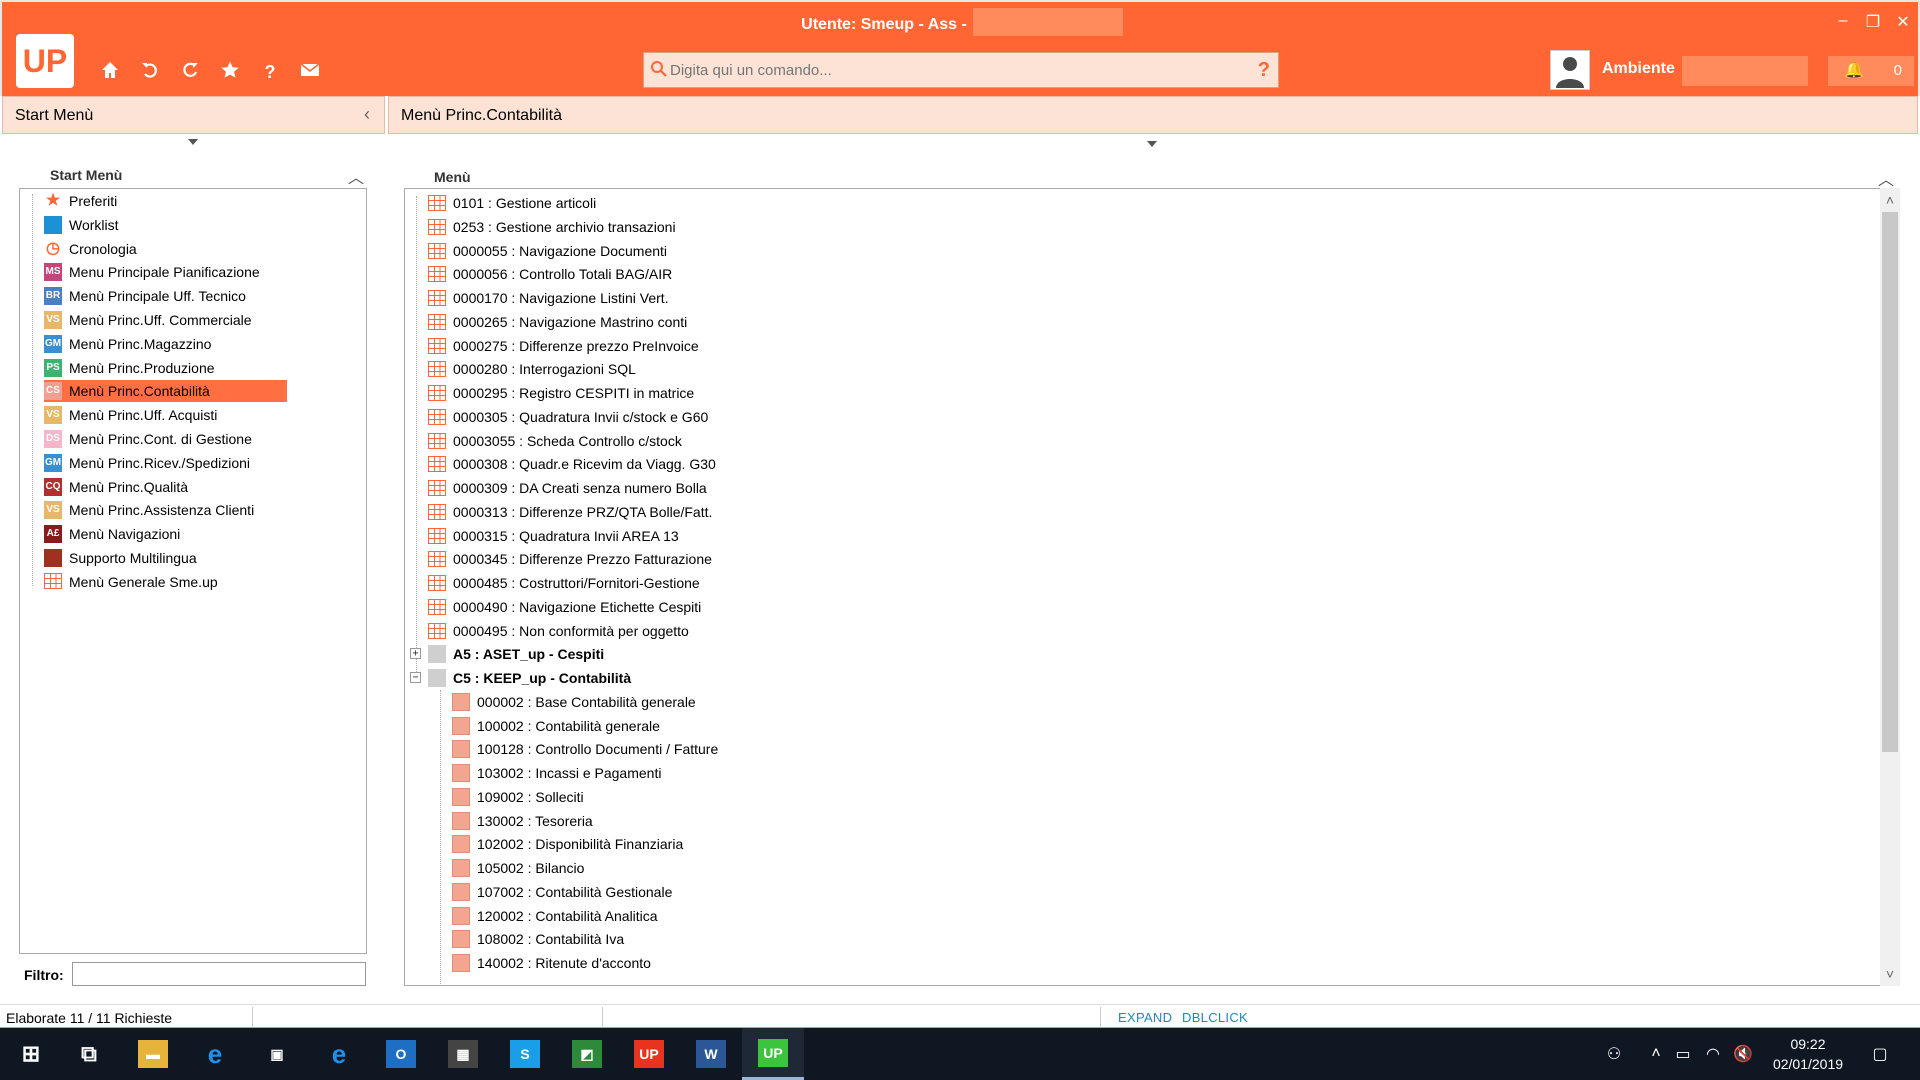 The width and height of the screenshot is (1920, 1080). I want to click on menu-item: 0000305 : Quadratura Invii c/stock e G60, so click(568, 417).